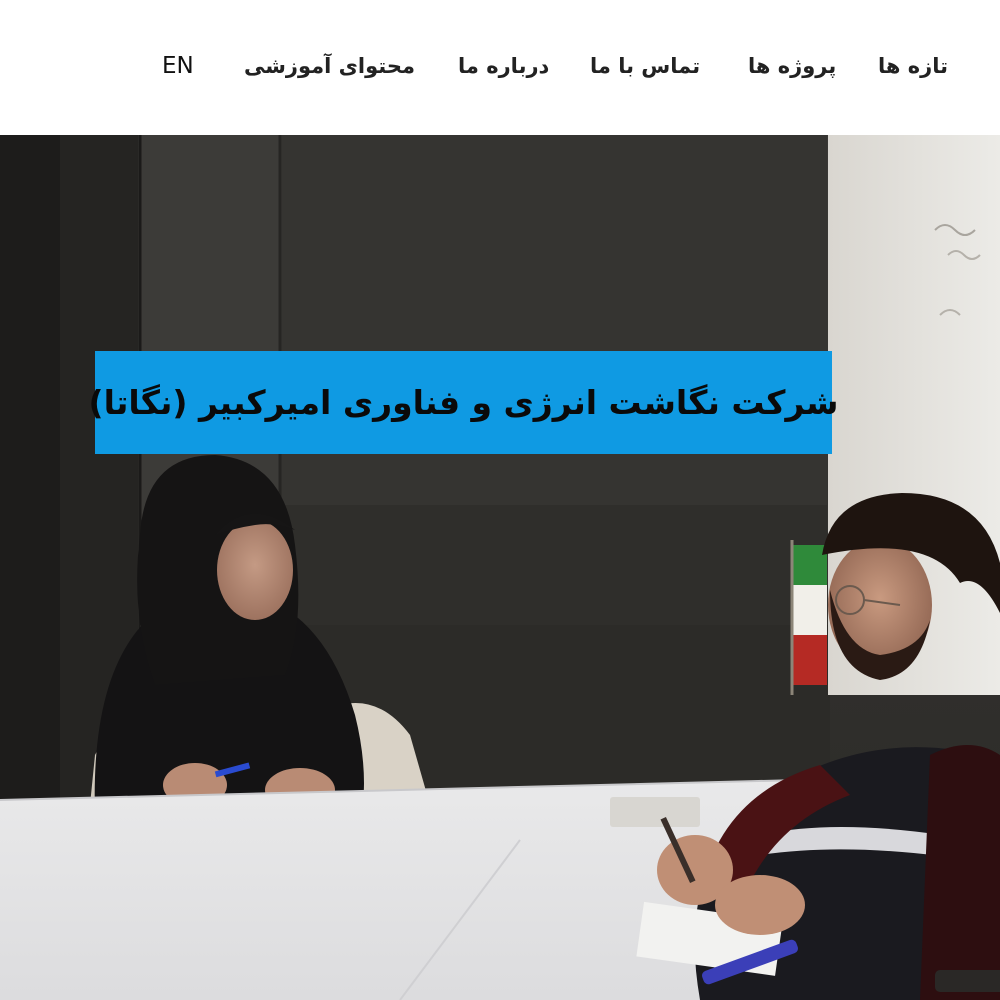 The width and height of the screenshot is (1000, 1000). I want to click on nav-item-educational-content: محتوای آموزشی, so click(329, 66).